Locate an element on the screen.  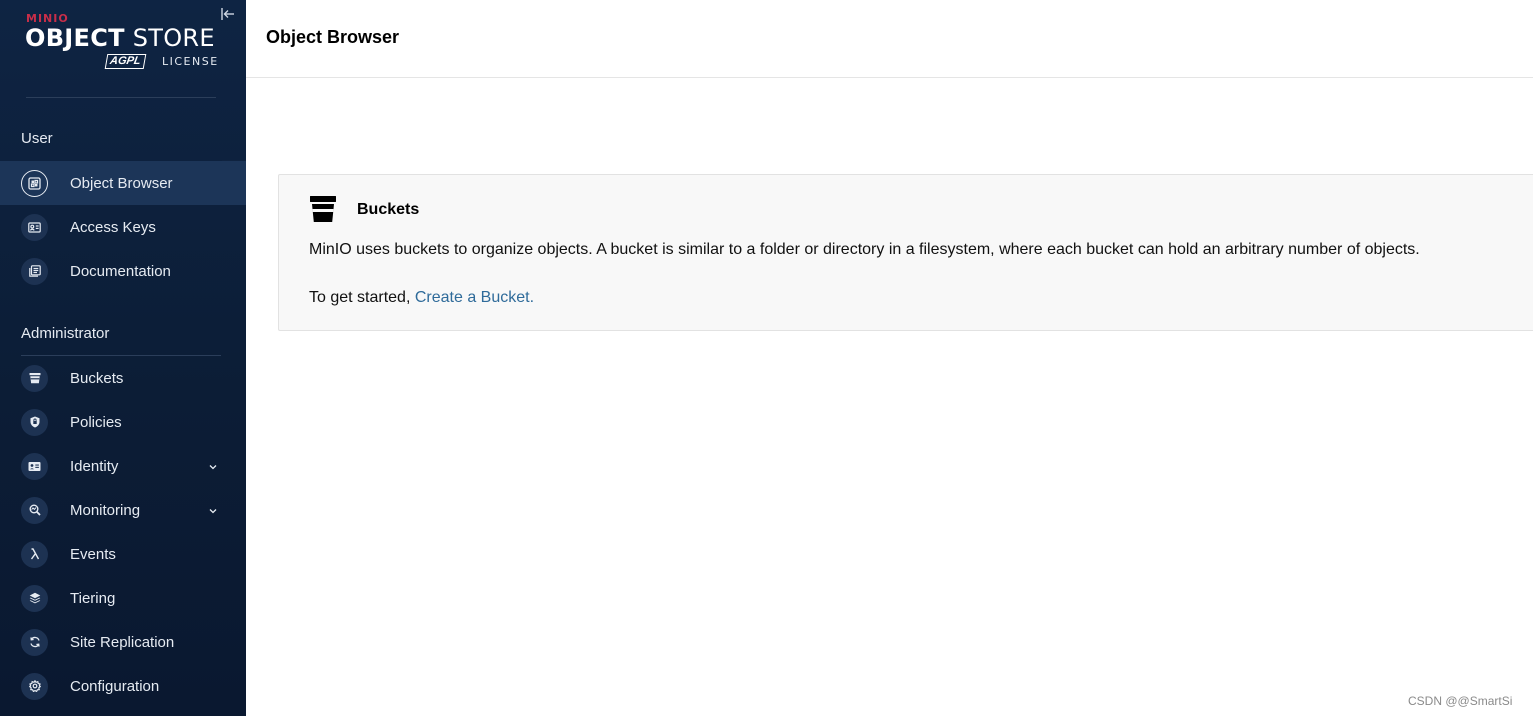
page-title: Object Browser is located at coordinates (333, 37).